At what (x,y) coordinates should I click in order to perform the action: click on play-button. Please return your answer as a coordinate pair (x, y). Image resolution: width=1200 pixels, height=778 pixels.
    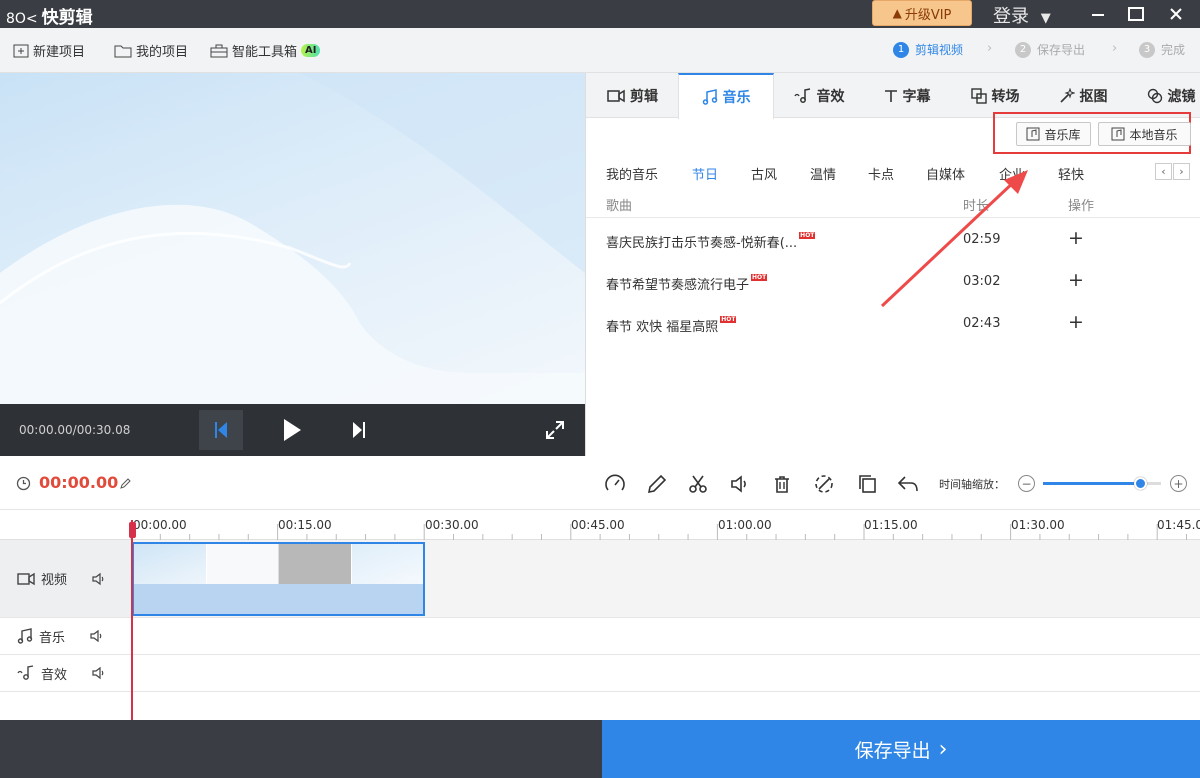
    Looking at the image, I should click on (292, 430).